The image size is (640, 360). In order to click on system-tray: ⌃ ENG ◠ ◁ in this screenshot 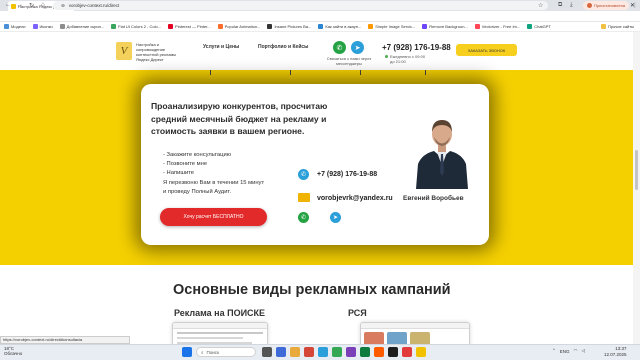, I will do `click(568, 351)`.